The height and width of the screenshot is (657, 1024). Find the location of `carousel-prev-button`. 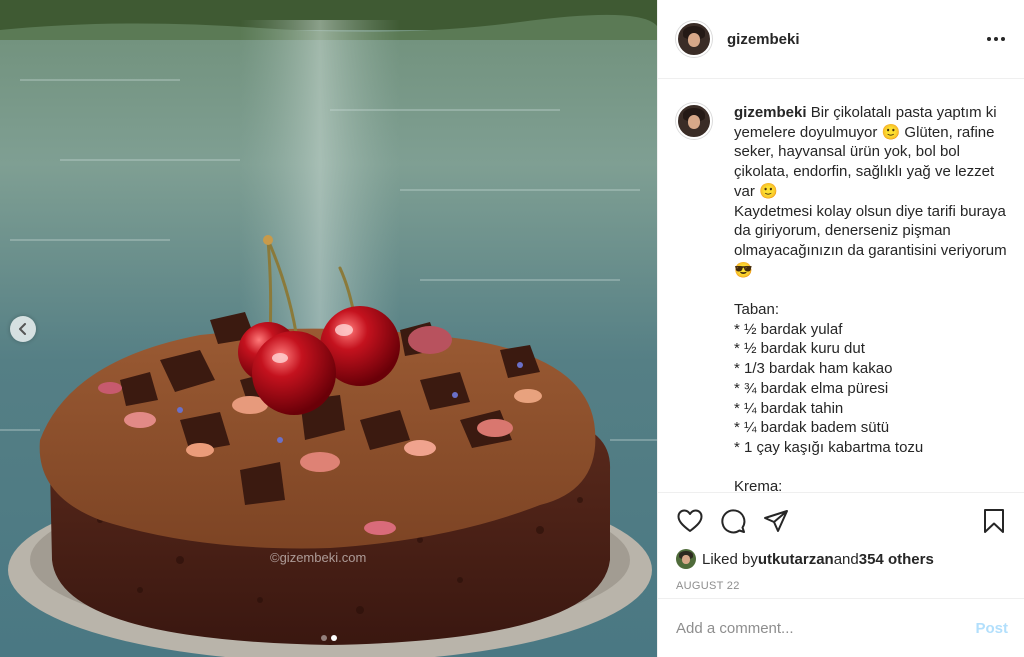

carousel-prev-button is located at coordinates (23, 329).